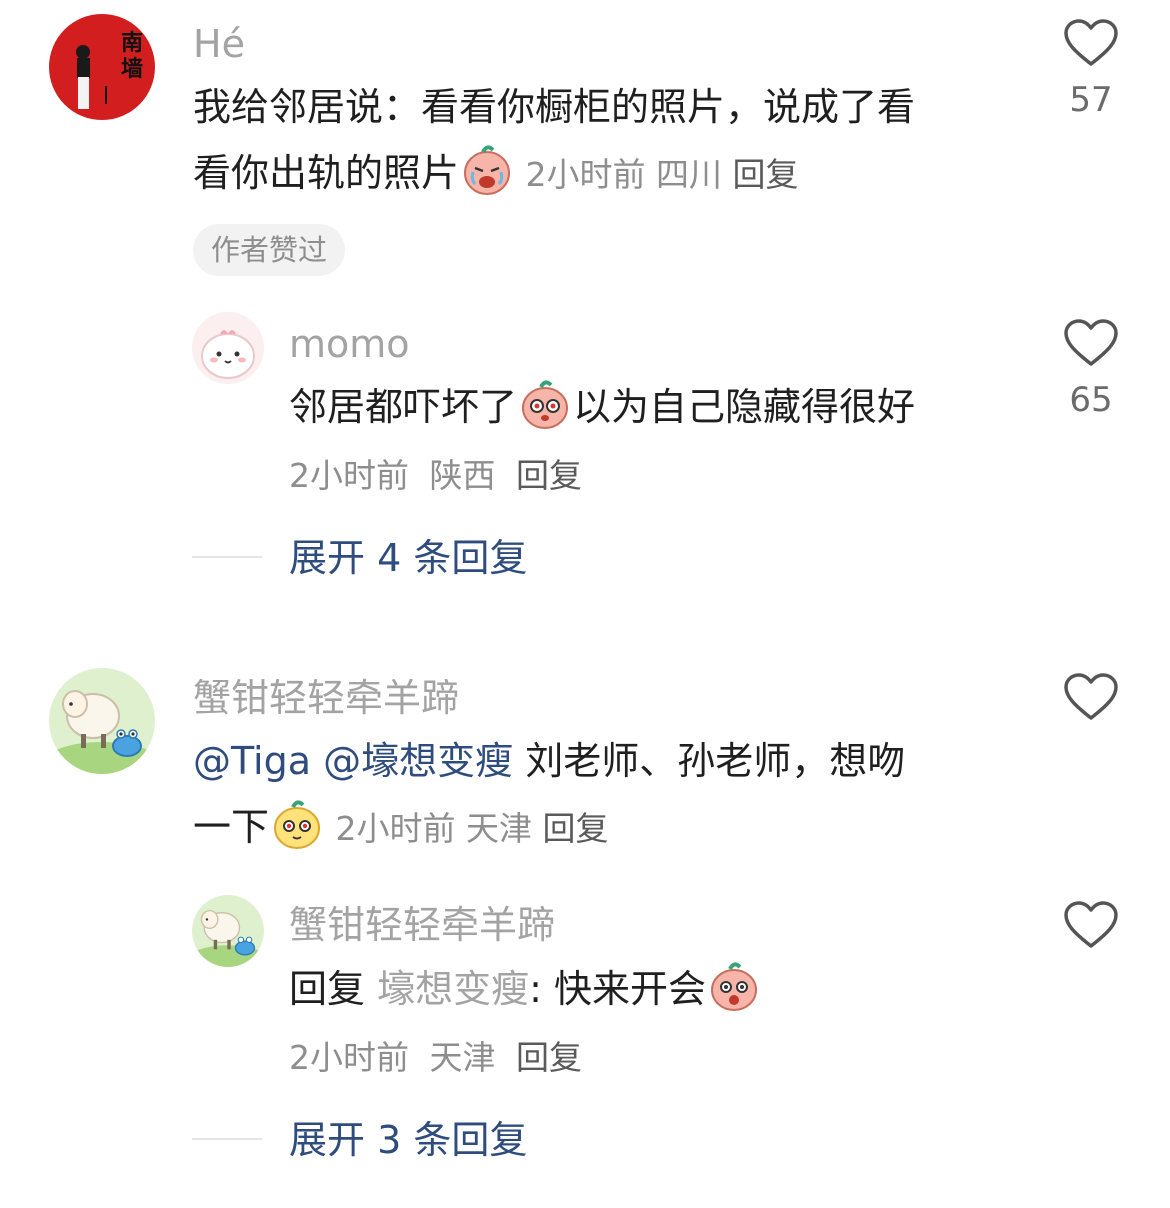  What do you see at coordinates (715, 761) in the screenshot?
I see `comment-text-part: 刘老师、孙老师，想吻` at bounding box center [715, 761].